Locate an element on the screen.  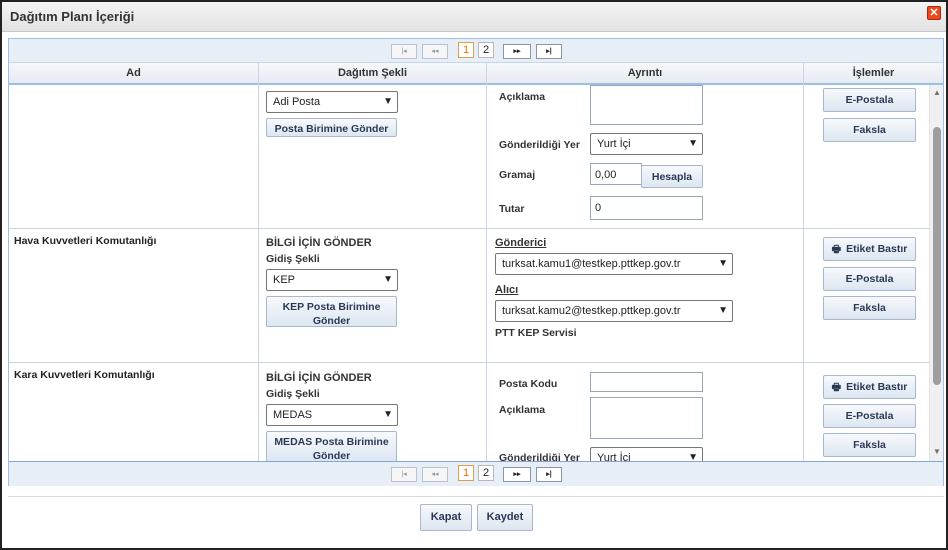
send-to-post-unit-button: MEDAS Posta Birimine Gönder is located at coordinates (331, 446).